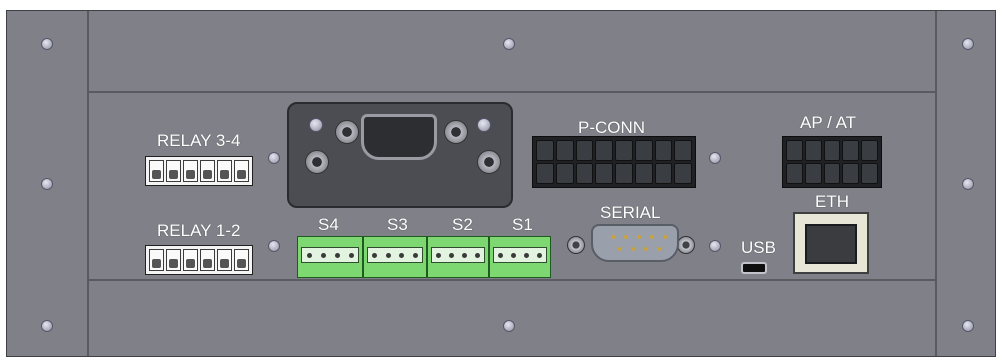 The image size is (1002, 362). I want to click on panel-divider-right, so click(936, 183).